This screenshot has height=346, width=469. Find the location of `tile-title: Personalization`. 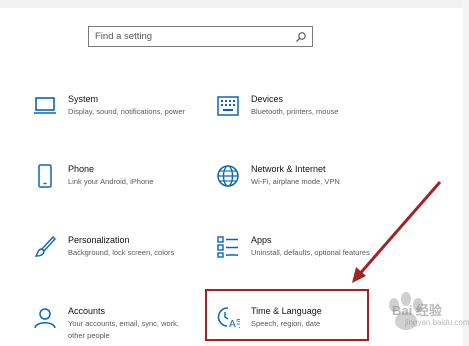

tile-title: Personalization is located at coordinates (99, 240).